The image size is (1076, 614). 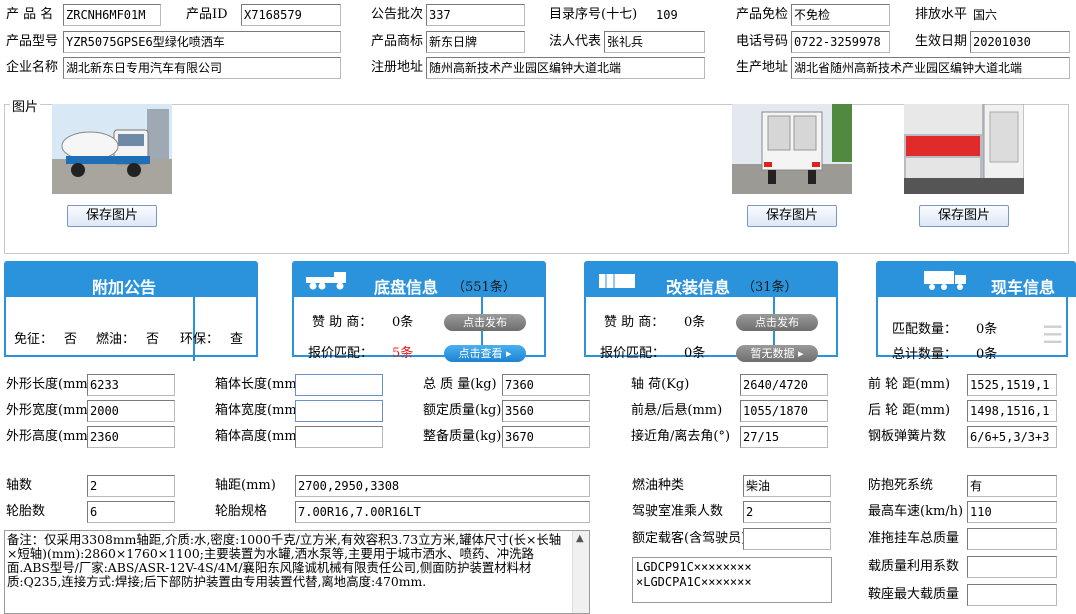 I want to click on batch-field: 337, so click(x=475, y=15).